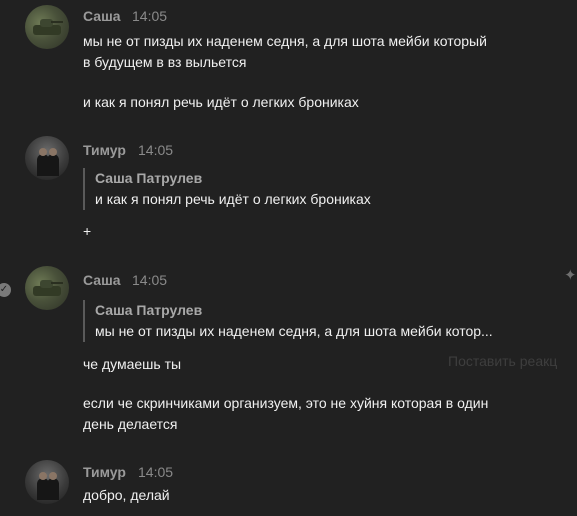 The height and width of the screenshot is (516, 577). I want to click on message-text: в будущем в вз выльется, so click(165, 62).